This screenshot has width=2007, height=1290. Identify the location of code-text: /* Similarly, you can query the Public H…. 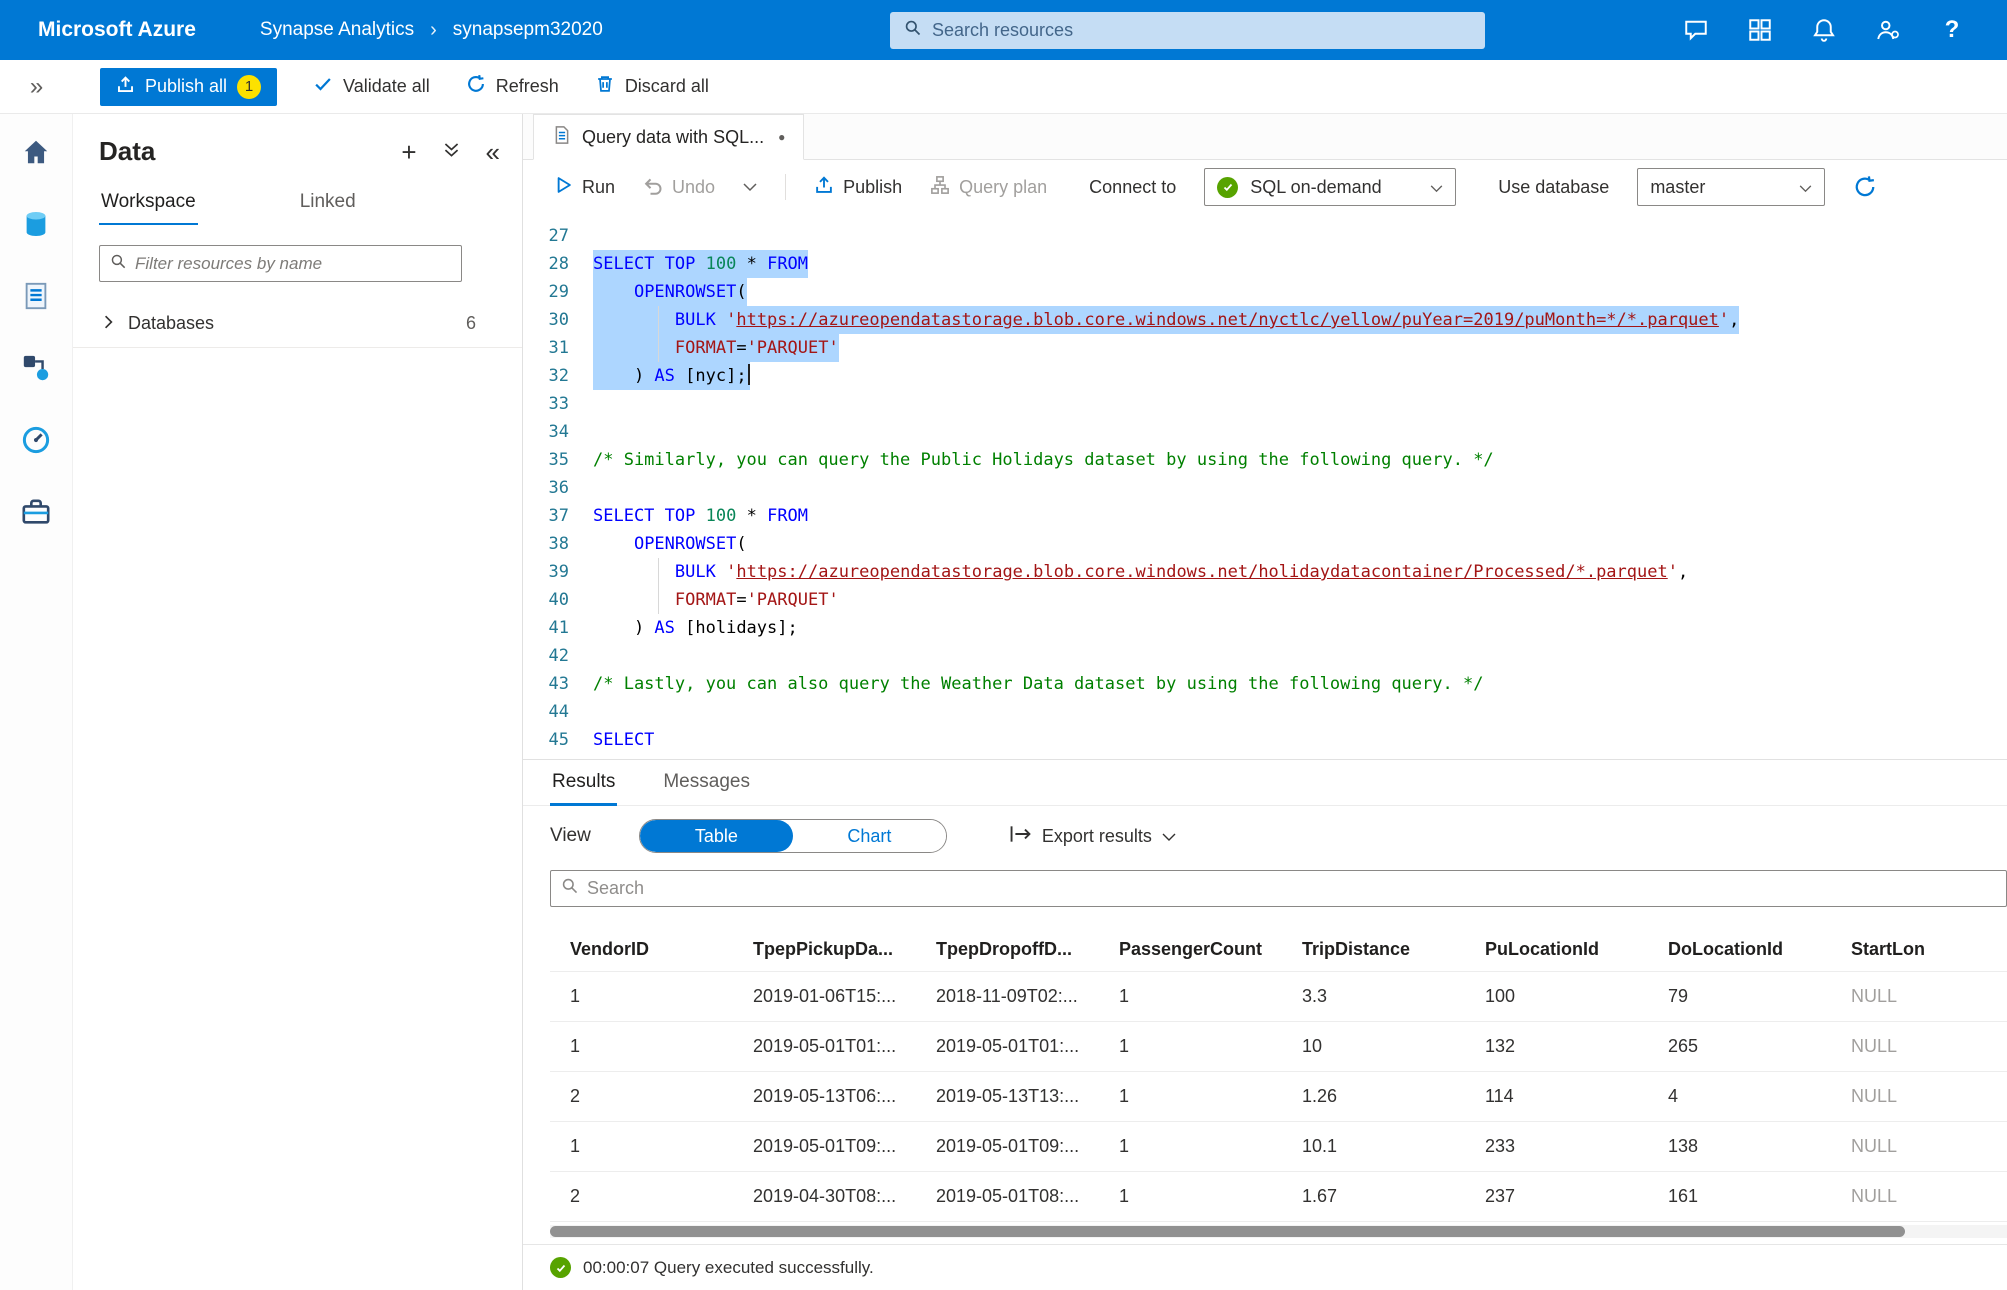
(1043, 460).